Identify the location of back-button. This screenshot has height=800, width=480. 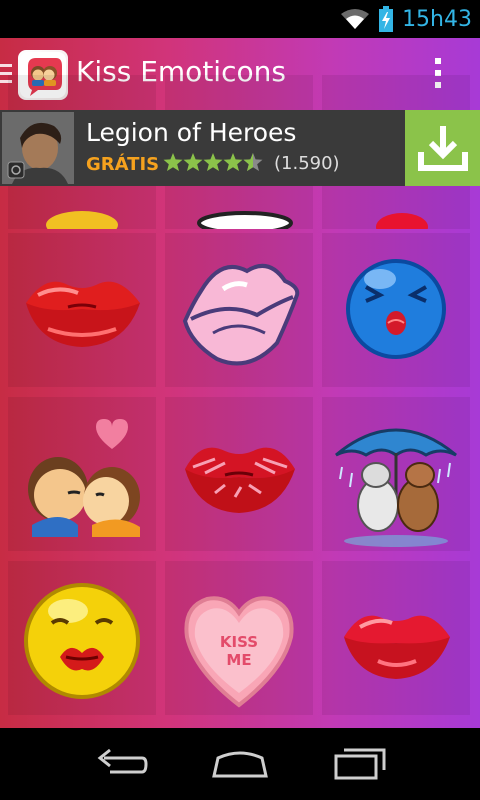
(120, 764).